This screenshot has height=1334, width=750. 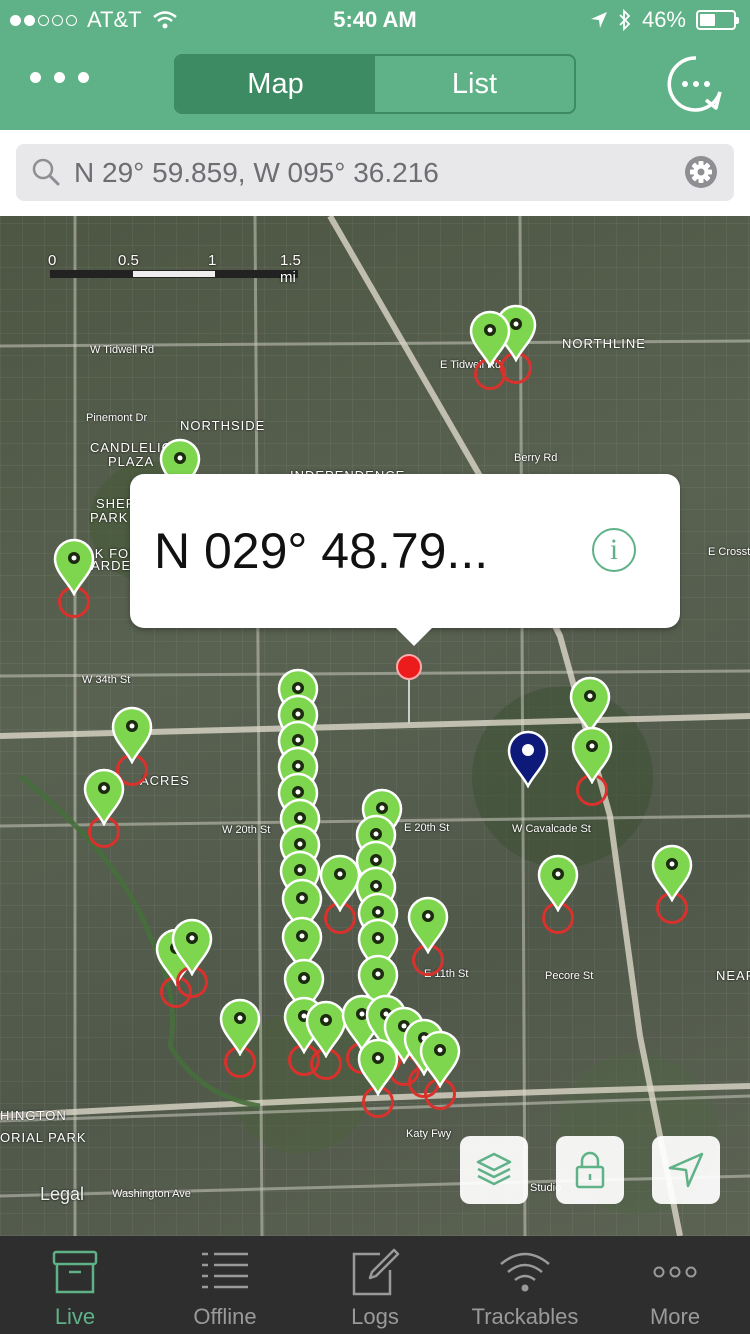 I want to click on bottom-tab-bar: Live Offline Logs Trackables More, so click(x=375, y=1285).